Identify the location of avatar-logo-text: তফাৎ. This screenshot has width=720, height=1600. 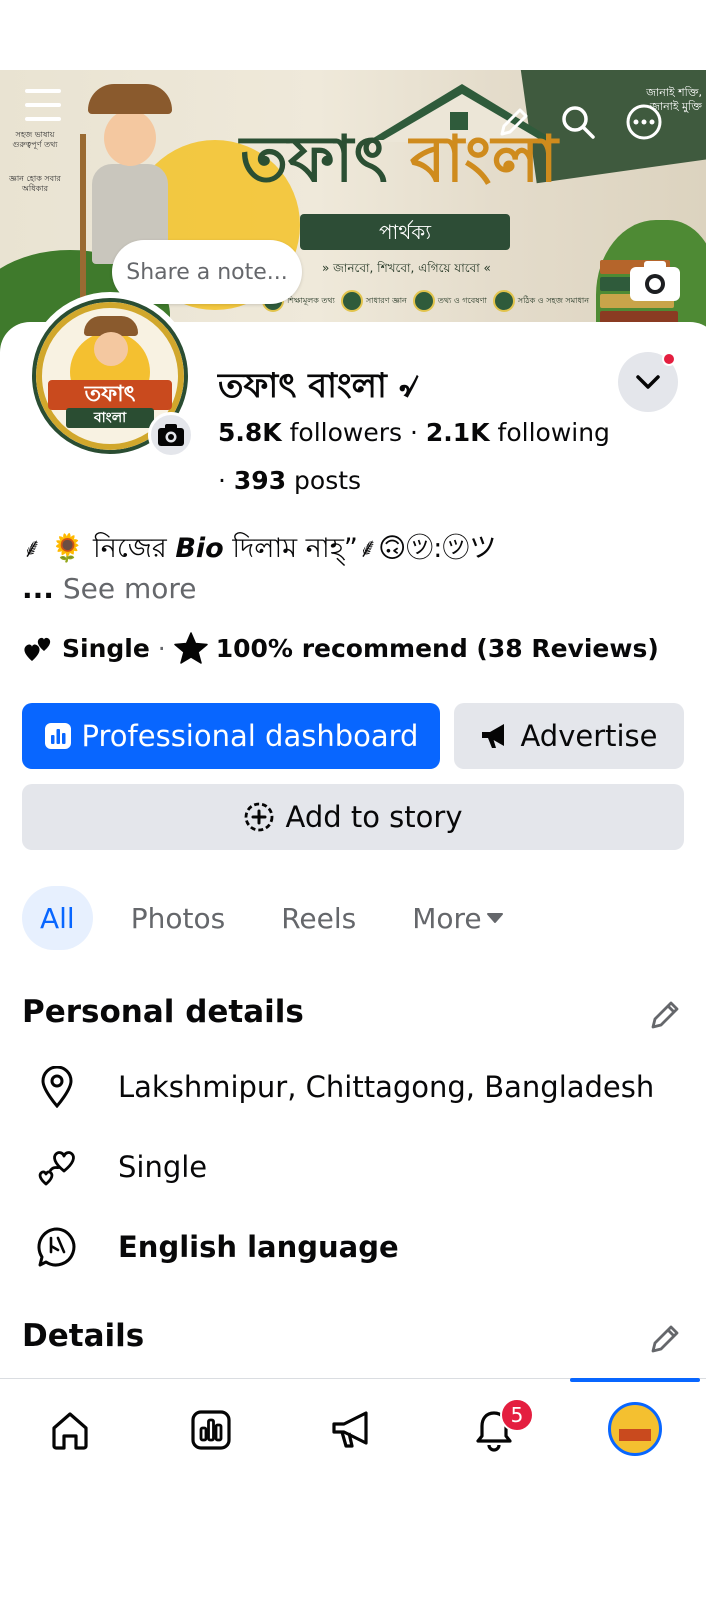
(110, 395).